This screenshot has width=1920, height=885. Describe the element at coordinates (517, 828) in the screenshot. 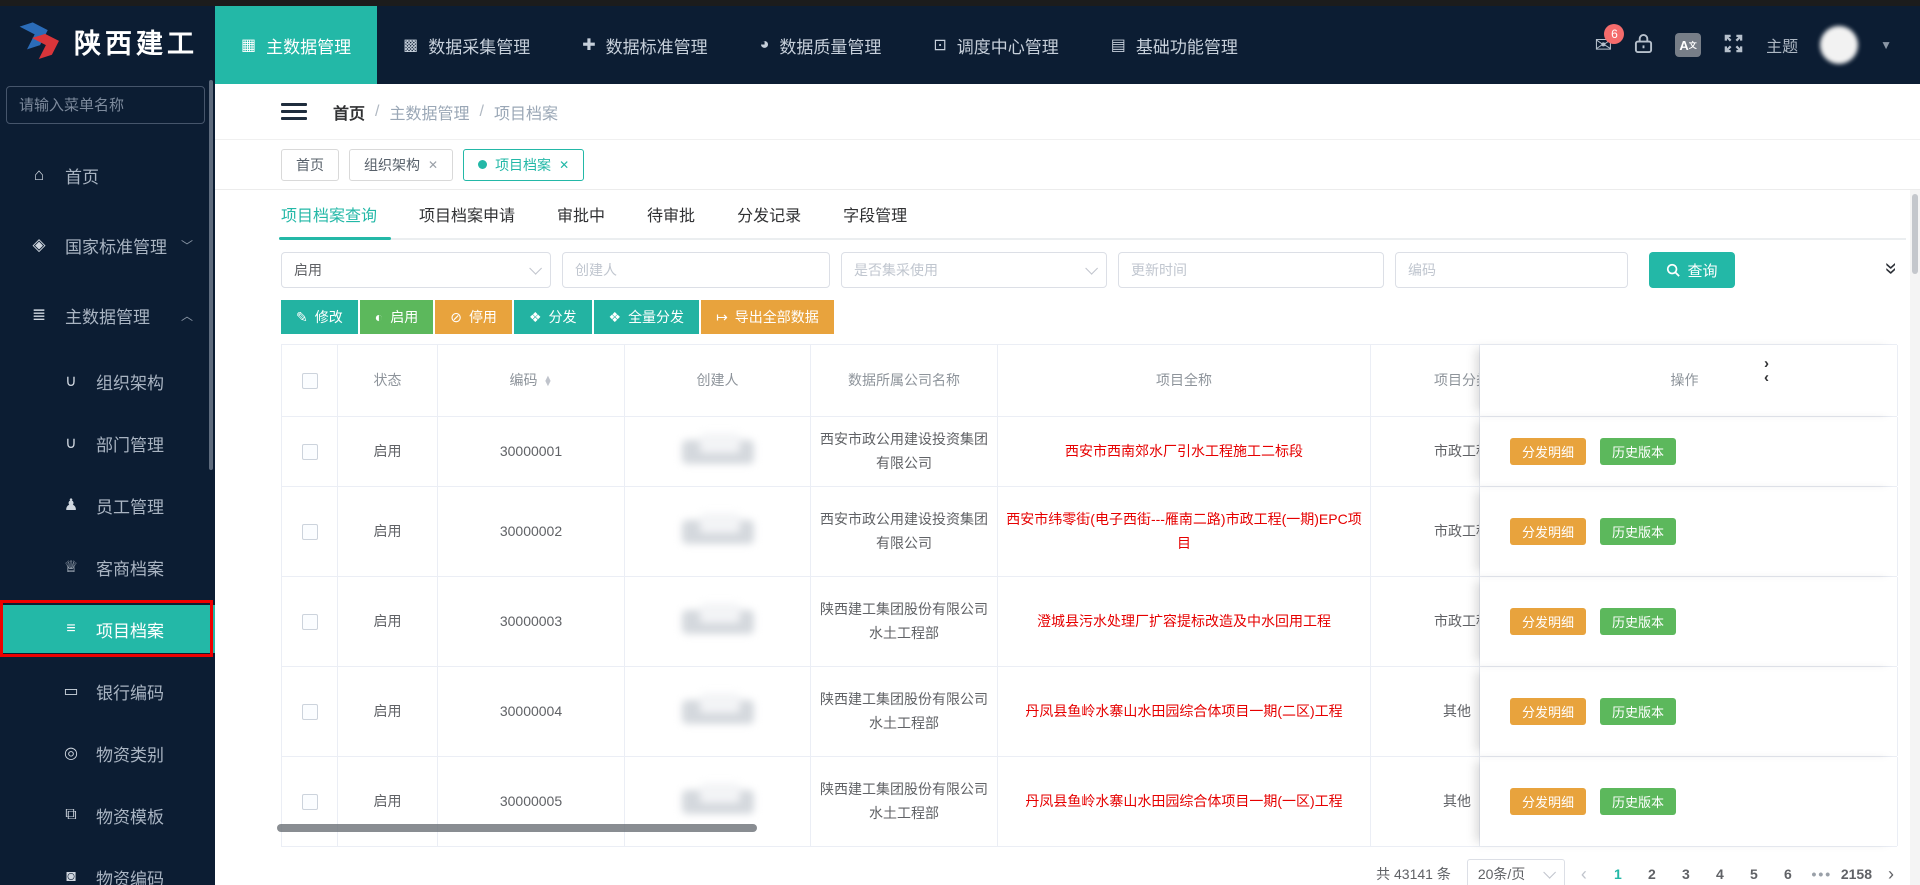

I see `horizontal-scrollbar` at that location.